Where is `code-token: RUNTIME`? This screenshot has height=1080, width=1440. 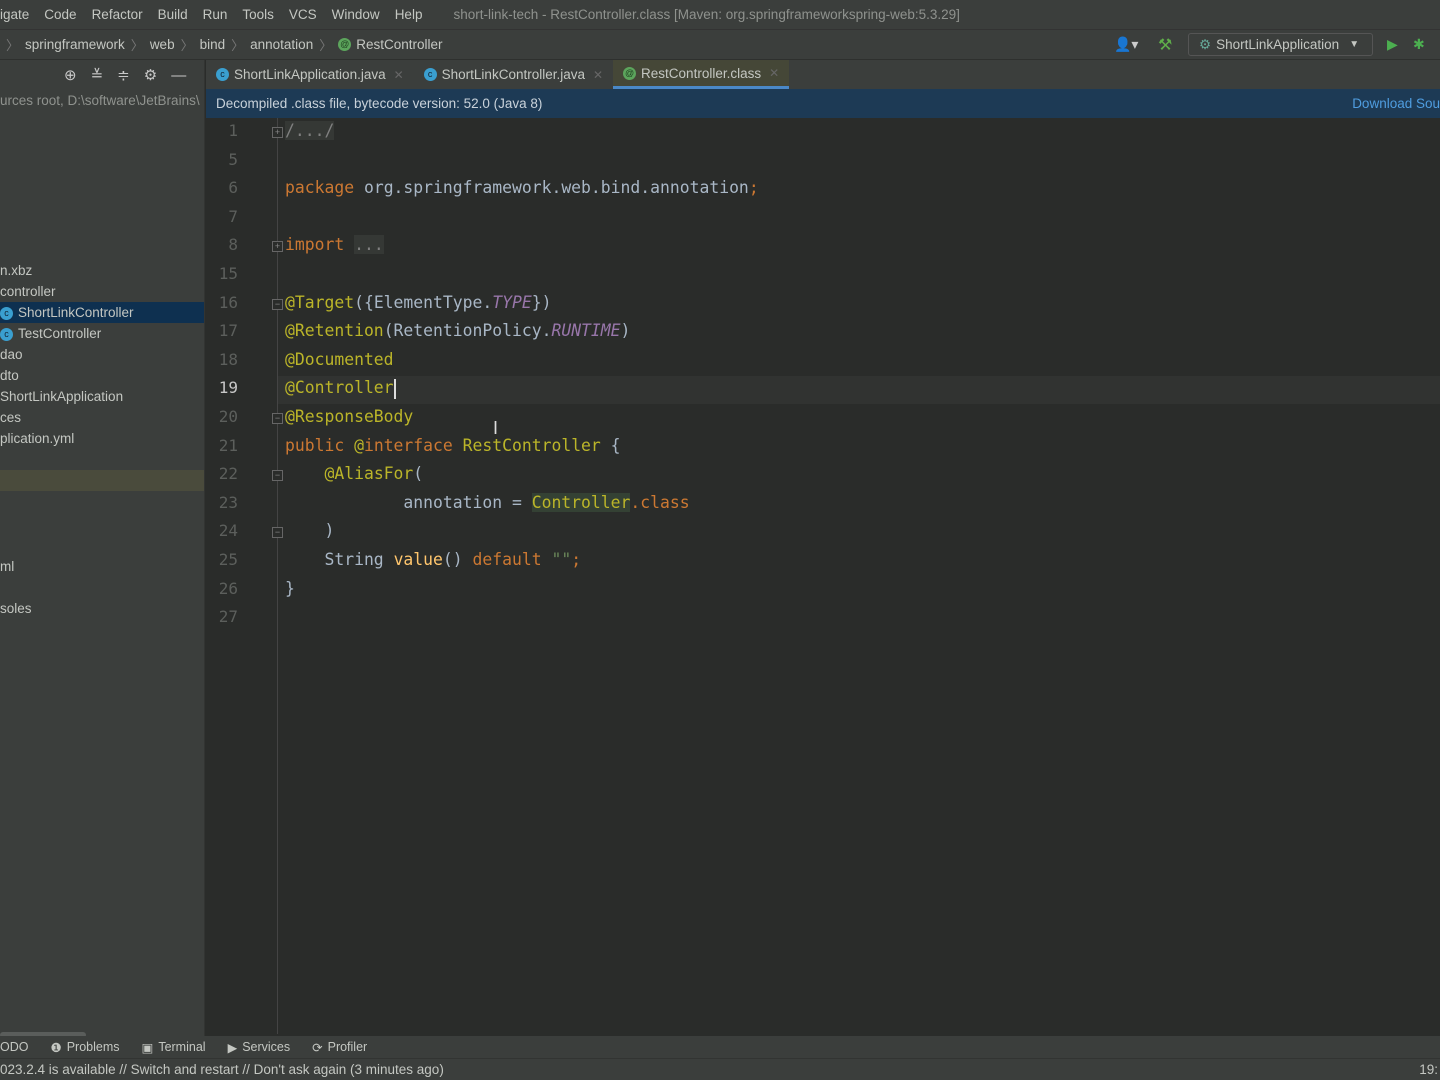 code-token: RUNTIME is located at coordinates (586, 331).